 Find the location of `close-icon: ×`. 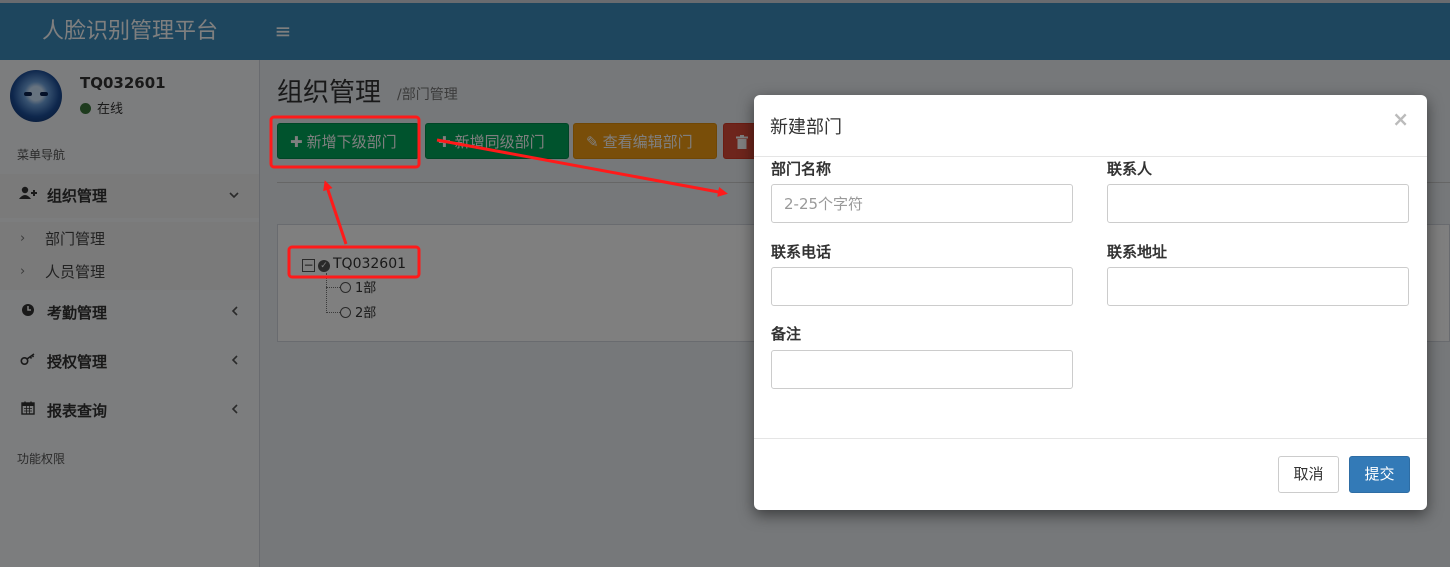

close-icon: × is located at coordinates (1400, 119).